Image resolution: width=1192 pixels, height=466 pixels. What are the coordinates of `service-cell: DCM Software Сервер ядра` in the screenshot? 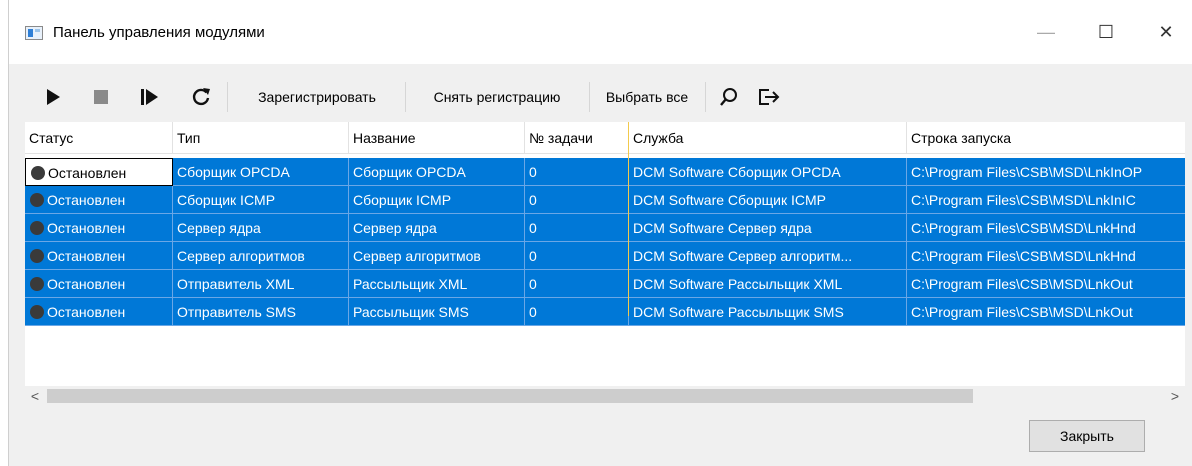 It's located at (768, 228).